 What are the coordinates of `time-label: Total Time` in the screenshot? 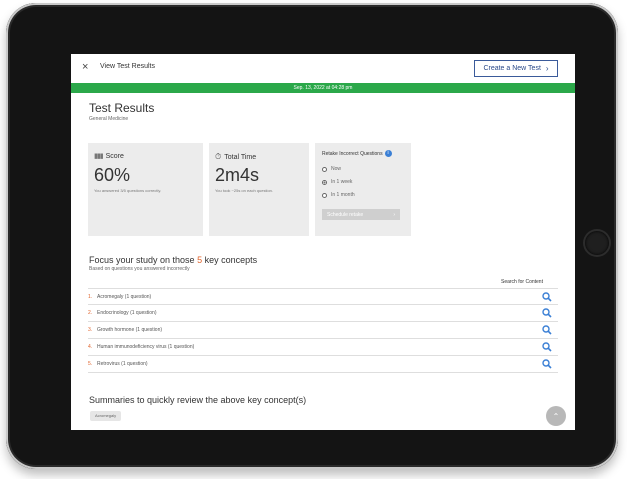 It's located at (240, 157).